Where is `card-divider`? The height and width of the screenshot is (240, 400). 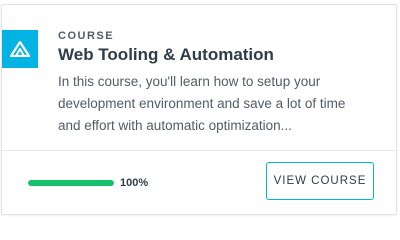
card-divider is located at coordinates (199, 150).